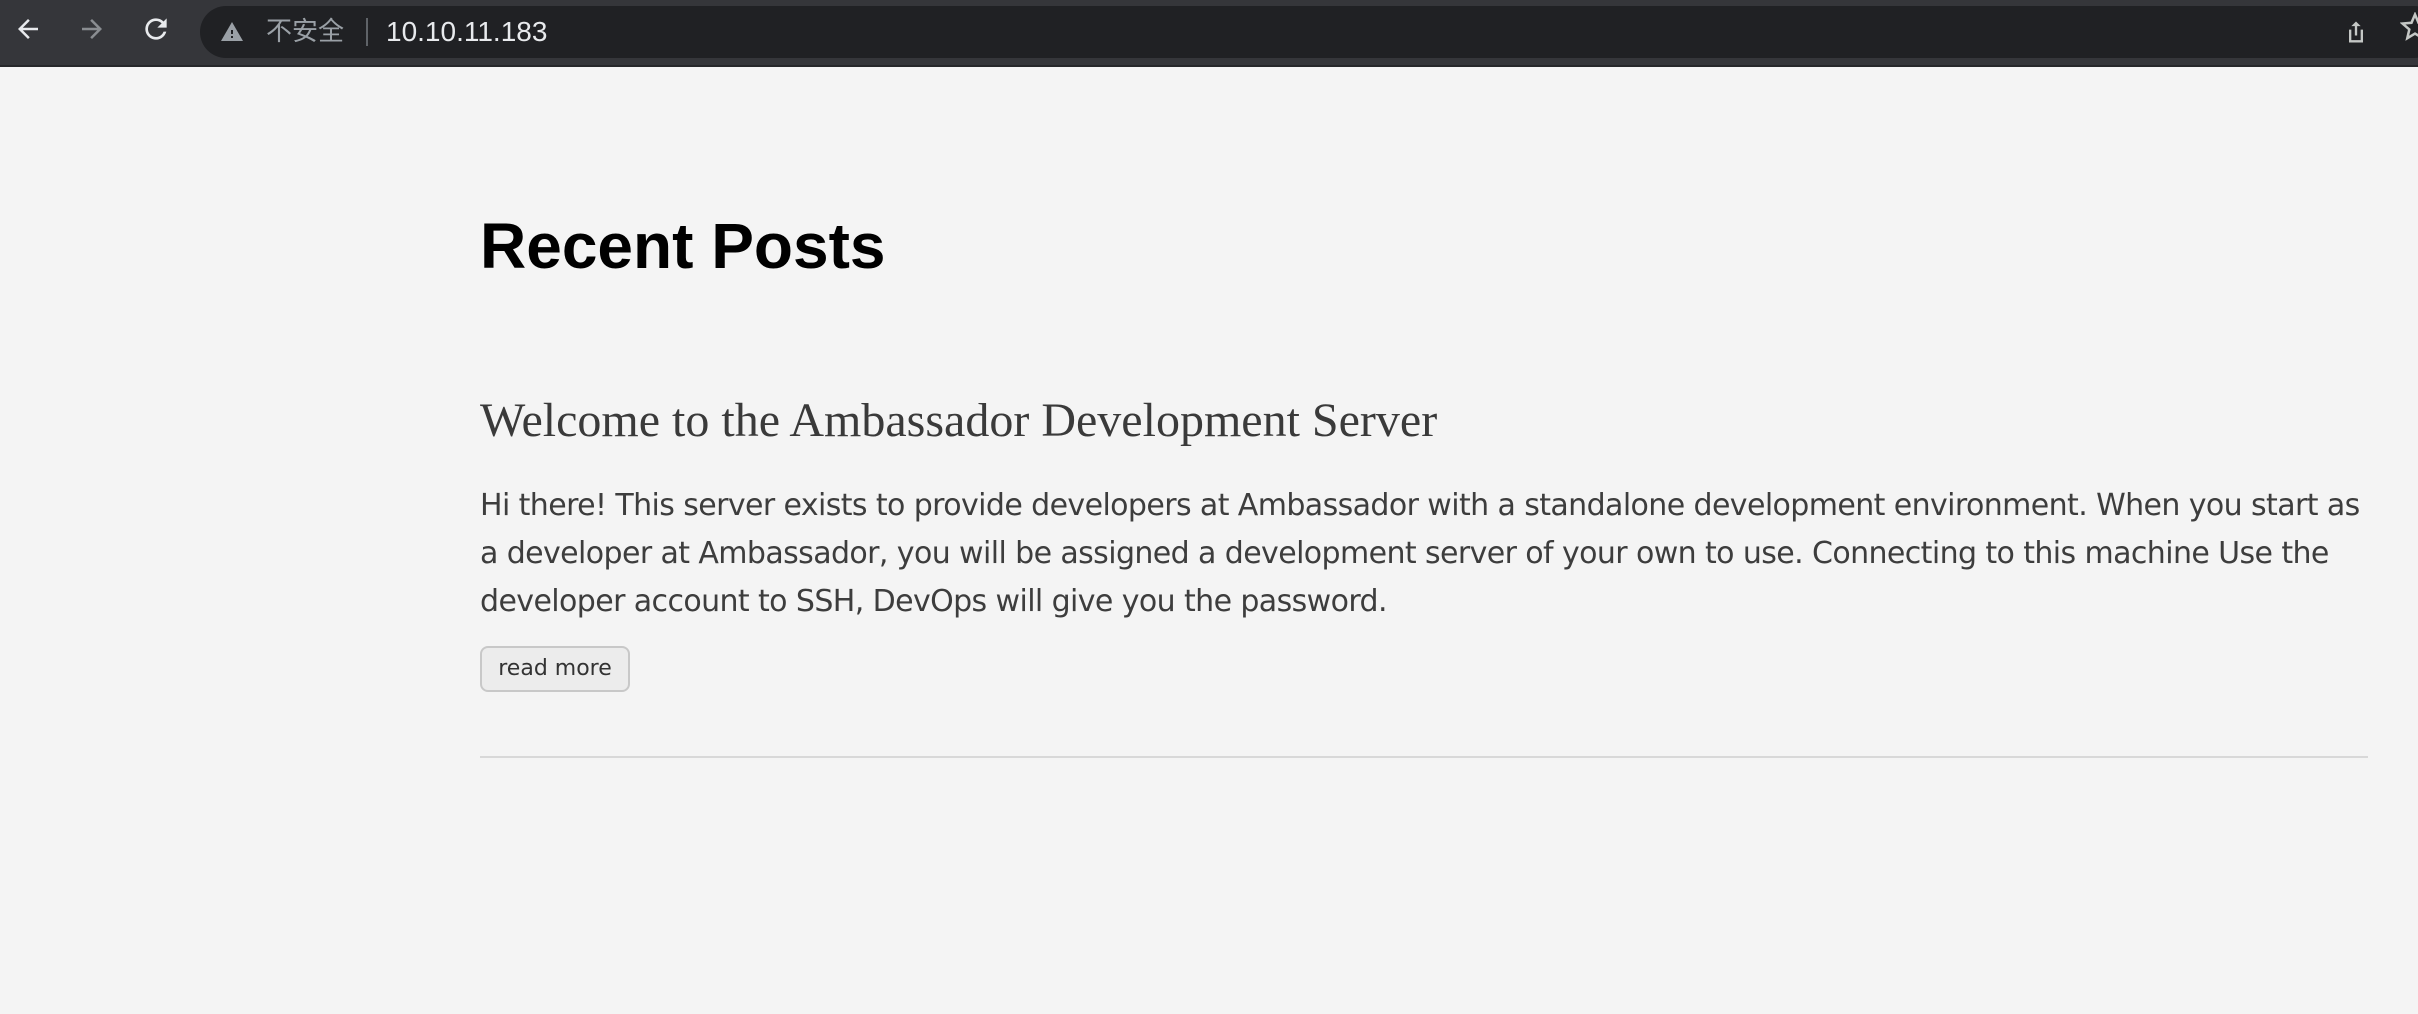 The height and width of the screenshot is (1014, 2418). Describe the element at coordinates (232, 32) in the screenshot. I see `warning-triangle-icon` at that location.